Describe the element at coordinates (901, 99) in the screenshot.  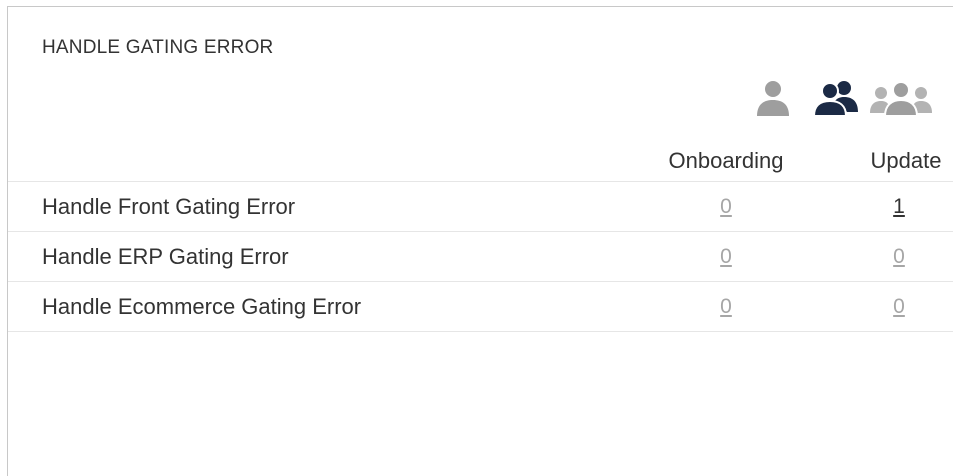
I see `user-group-icon` at that location.